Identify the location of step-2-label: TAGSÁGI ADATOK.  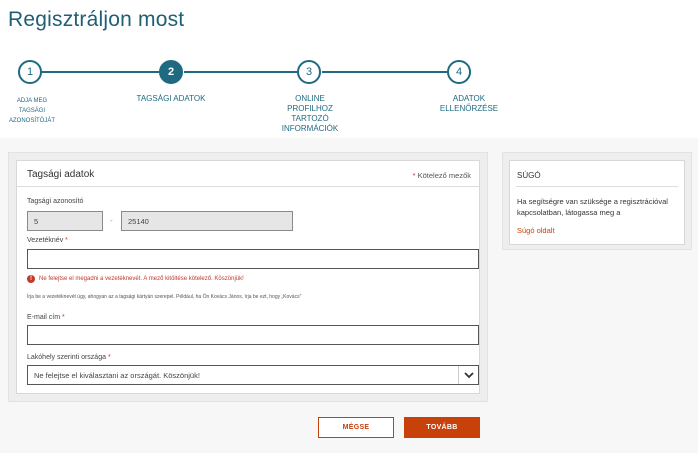
(171, 98).